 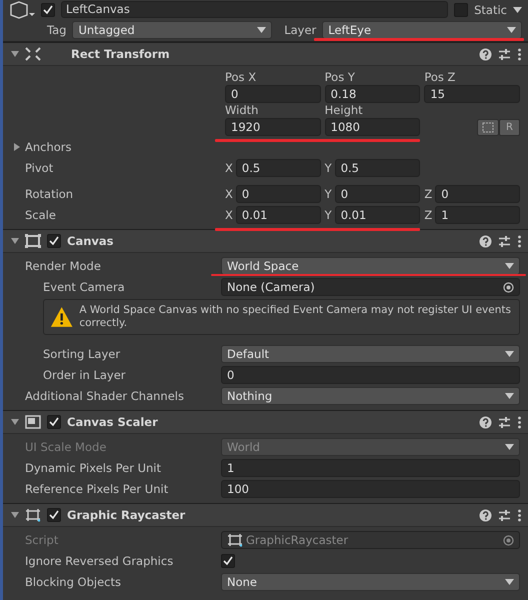 What do you see at coordinates (300, 29) in the screenshot?
I see `layer-label: Layer` at bounding box center [300, 29].